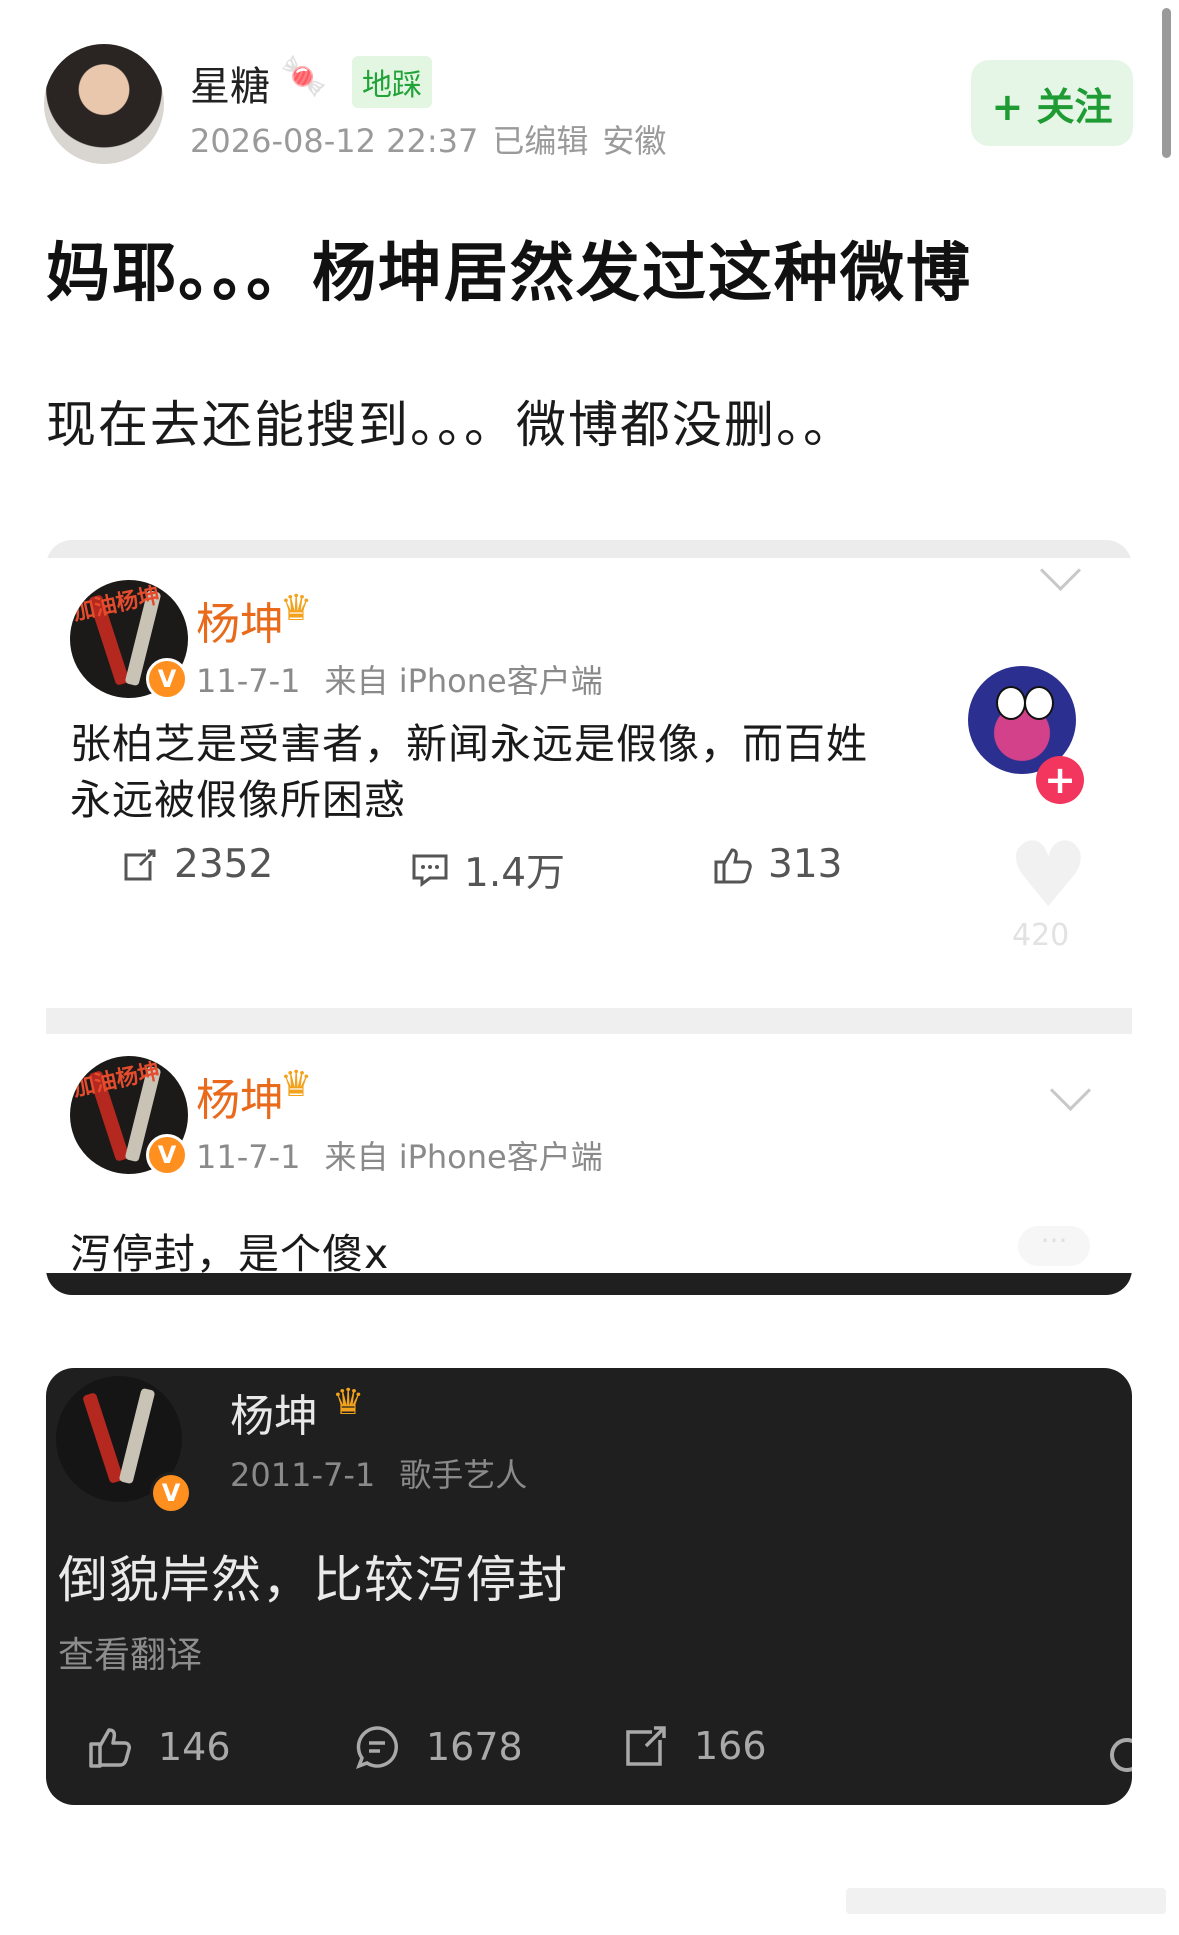 The height and width of the screenshot is (1935, 1179). What do you see at coordinates (1054, 1246) in the screenshot?
I see `more-icon: ···` at bounding box center [1054, 1246].